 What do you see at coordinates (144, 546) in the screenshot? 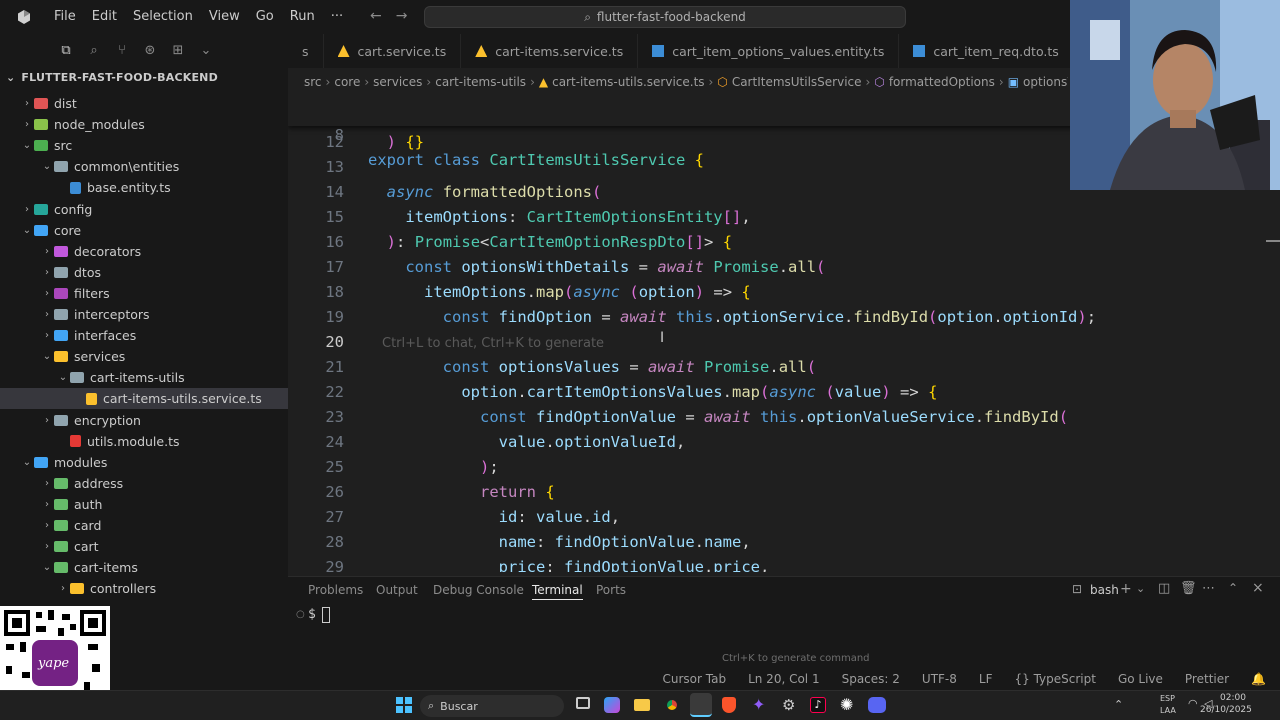
I see `tree-item: › cart` at bounding box center [144, 546].